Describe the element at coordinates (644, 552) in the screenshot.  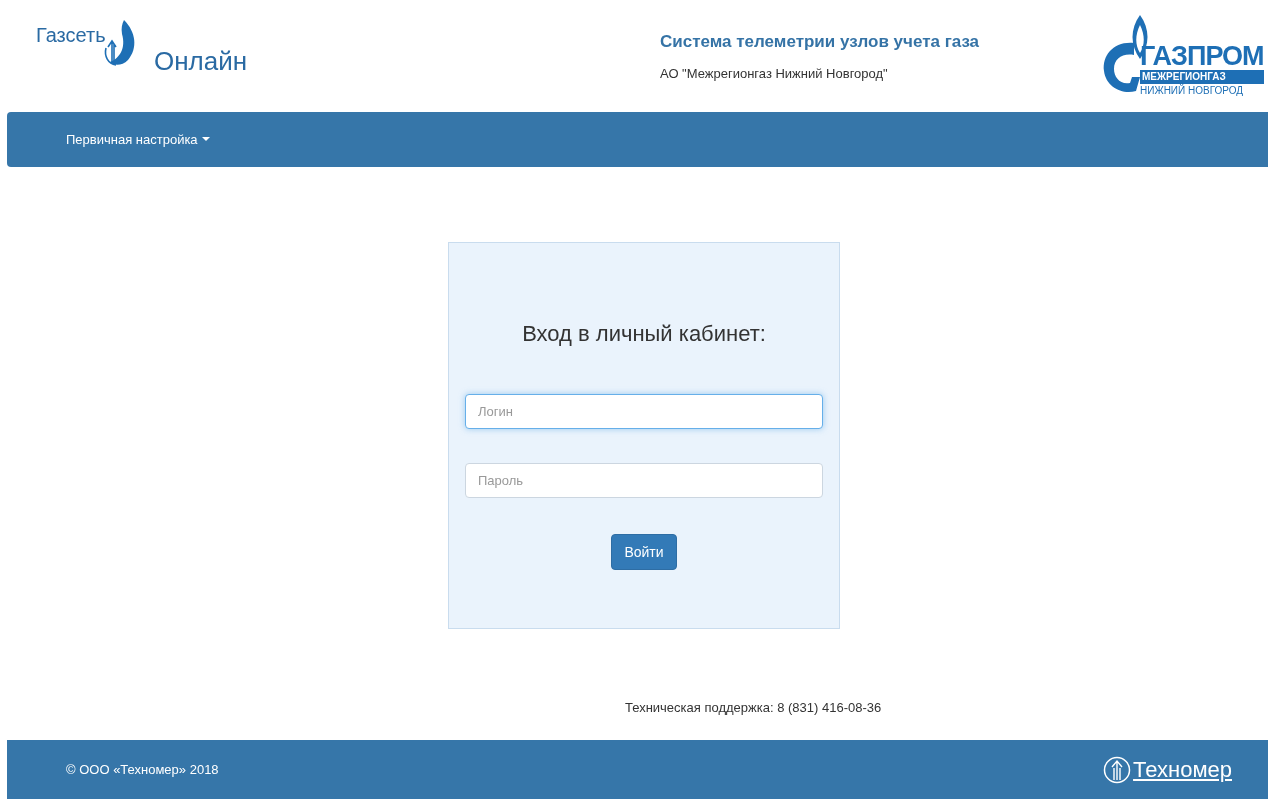
I see `login-button: Войти` at that location.